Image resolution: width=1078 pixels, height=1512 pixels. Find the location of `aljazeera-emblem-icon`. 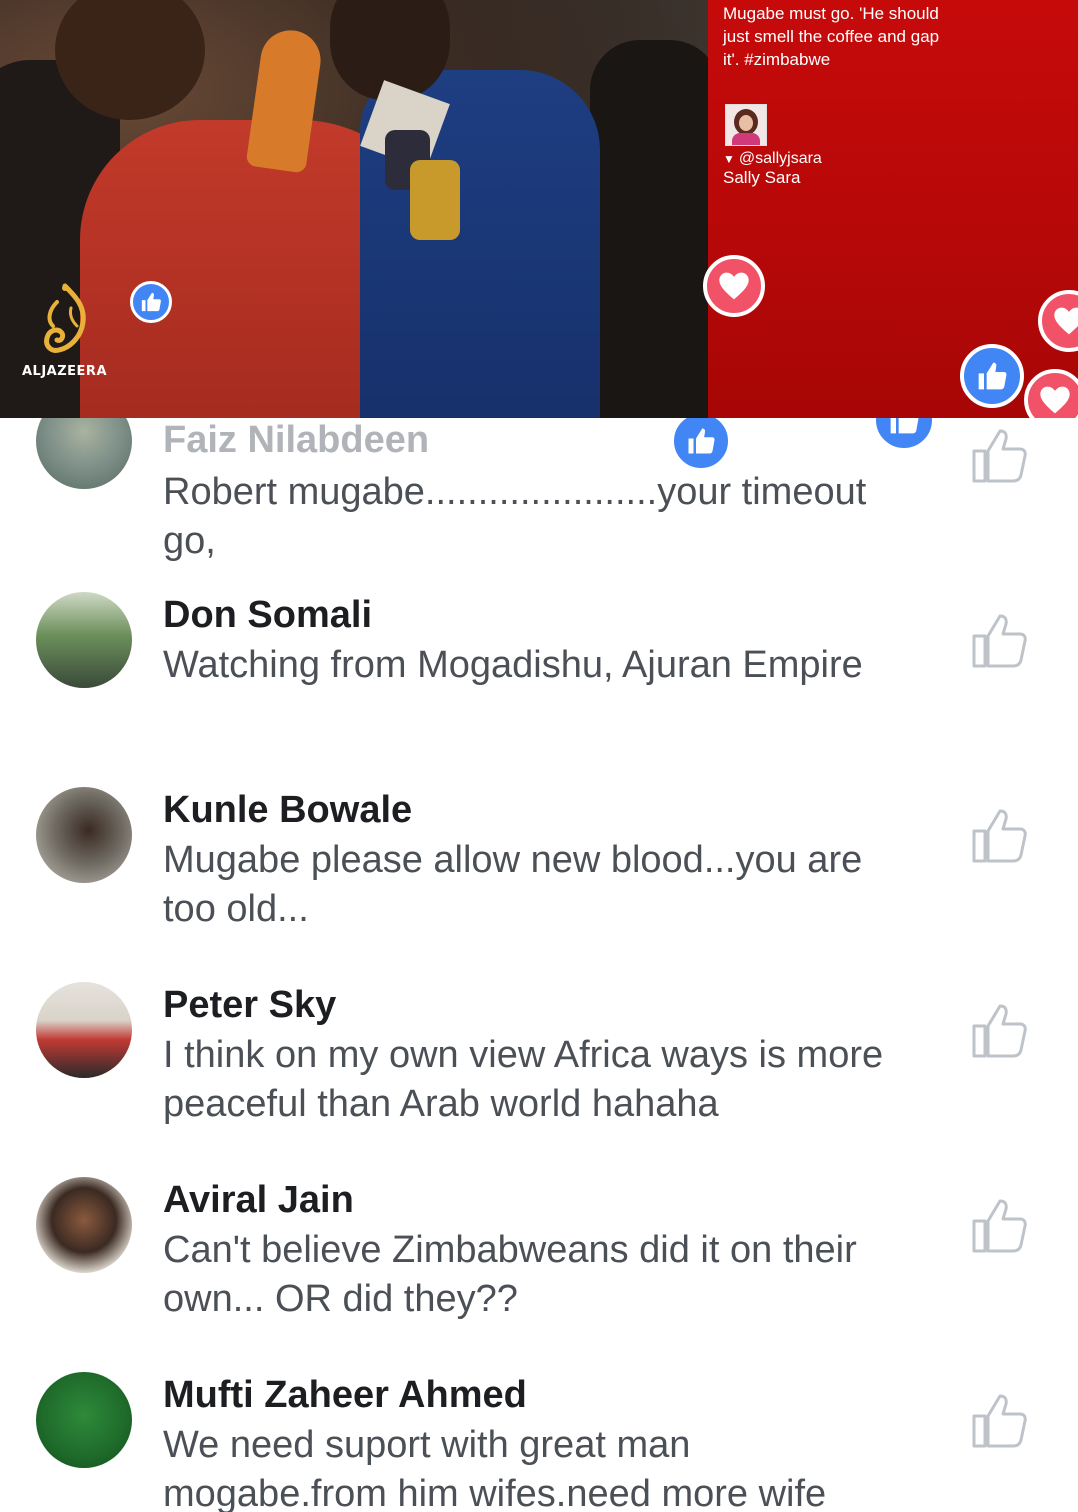

aljazeera-emblem-icon is located at coordinates (64, 318).